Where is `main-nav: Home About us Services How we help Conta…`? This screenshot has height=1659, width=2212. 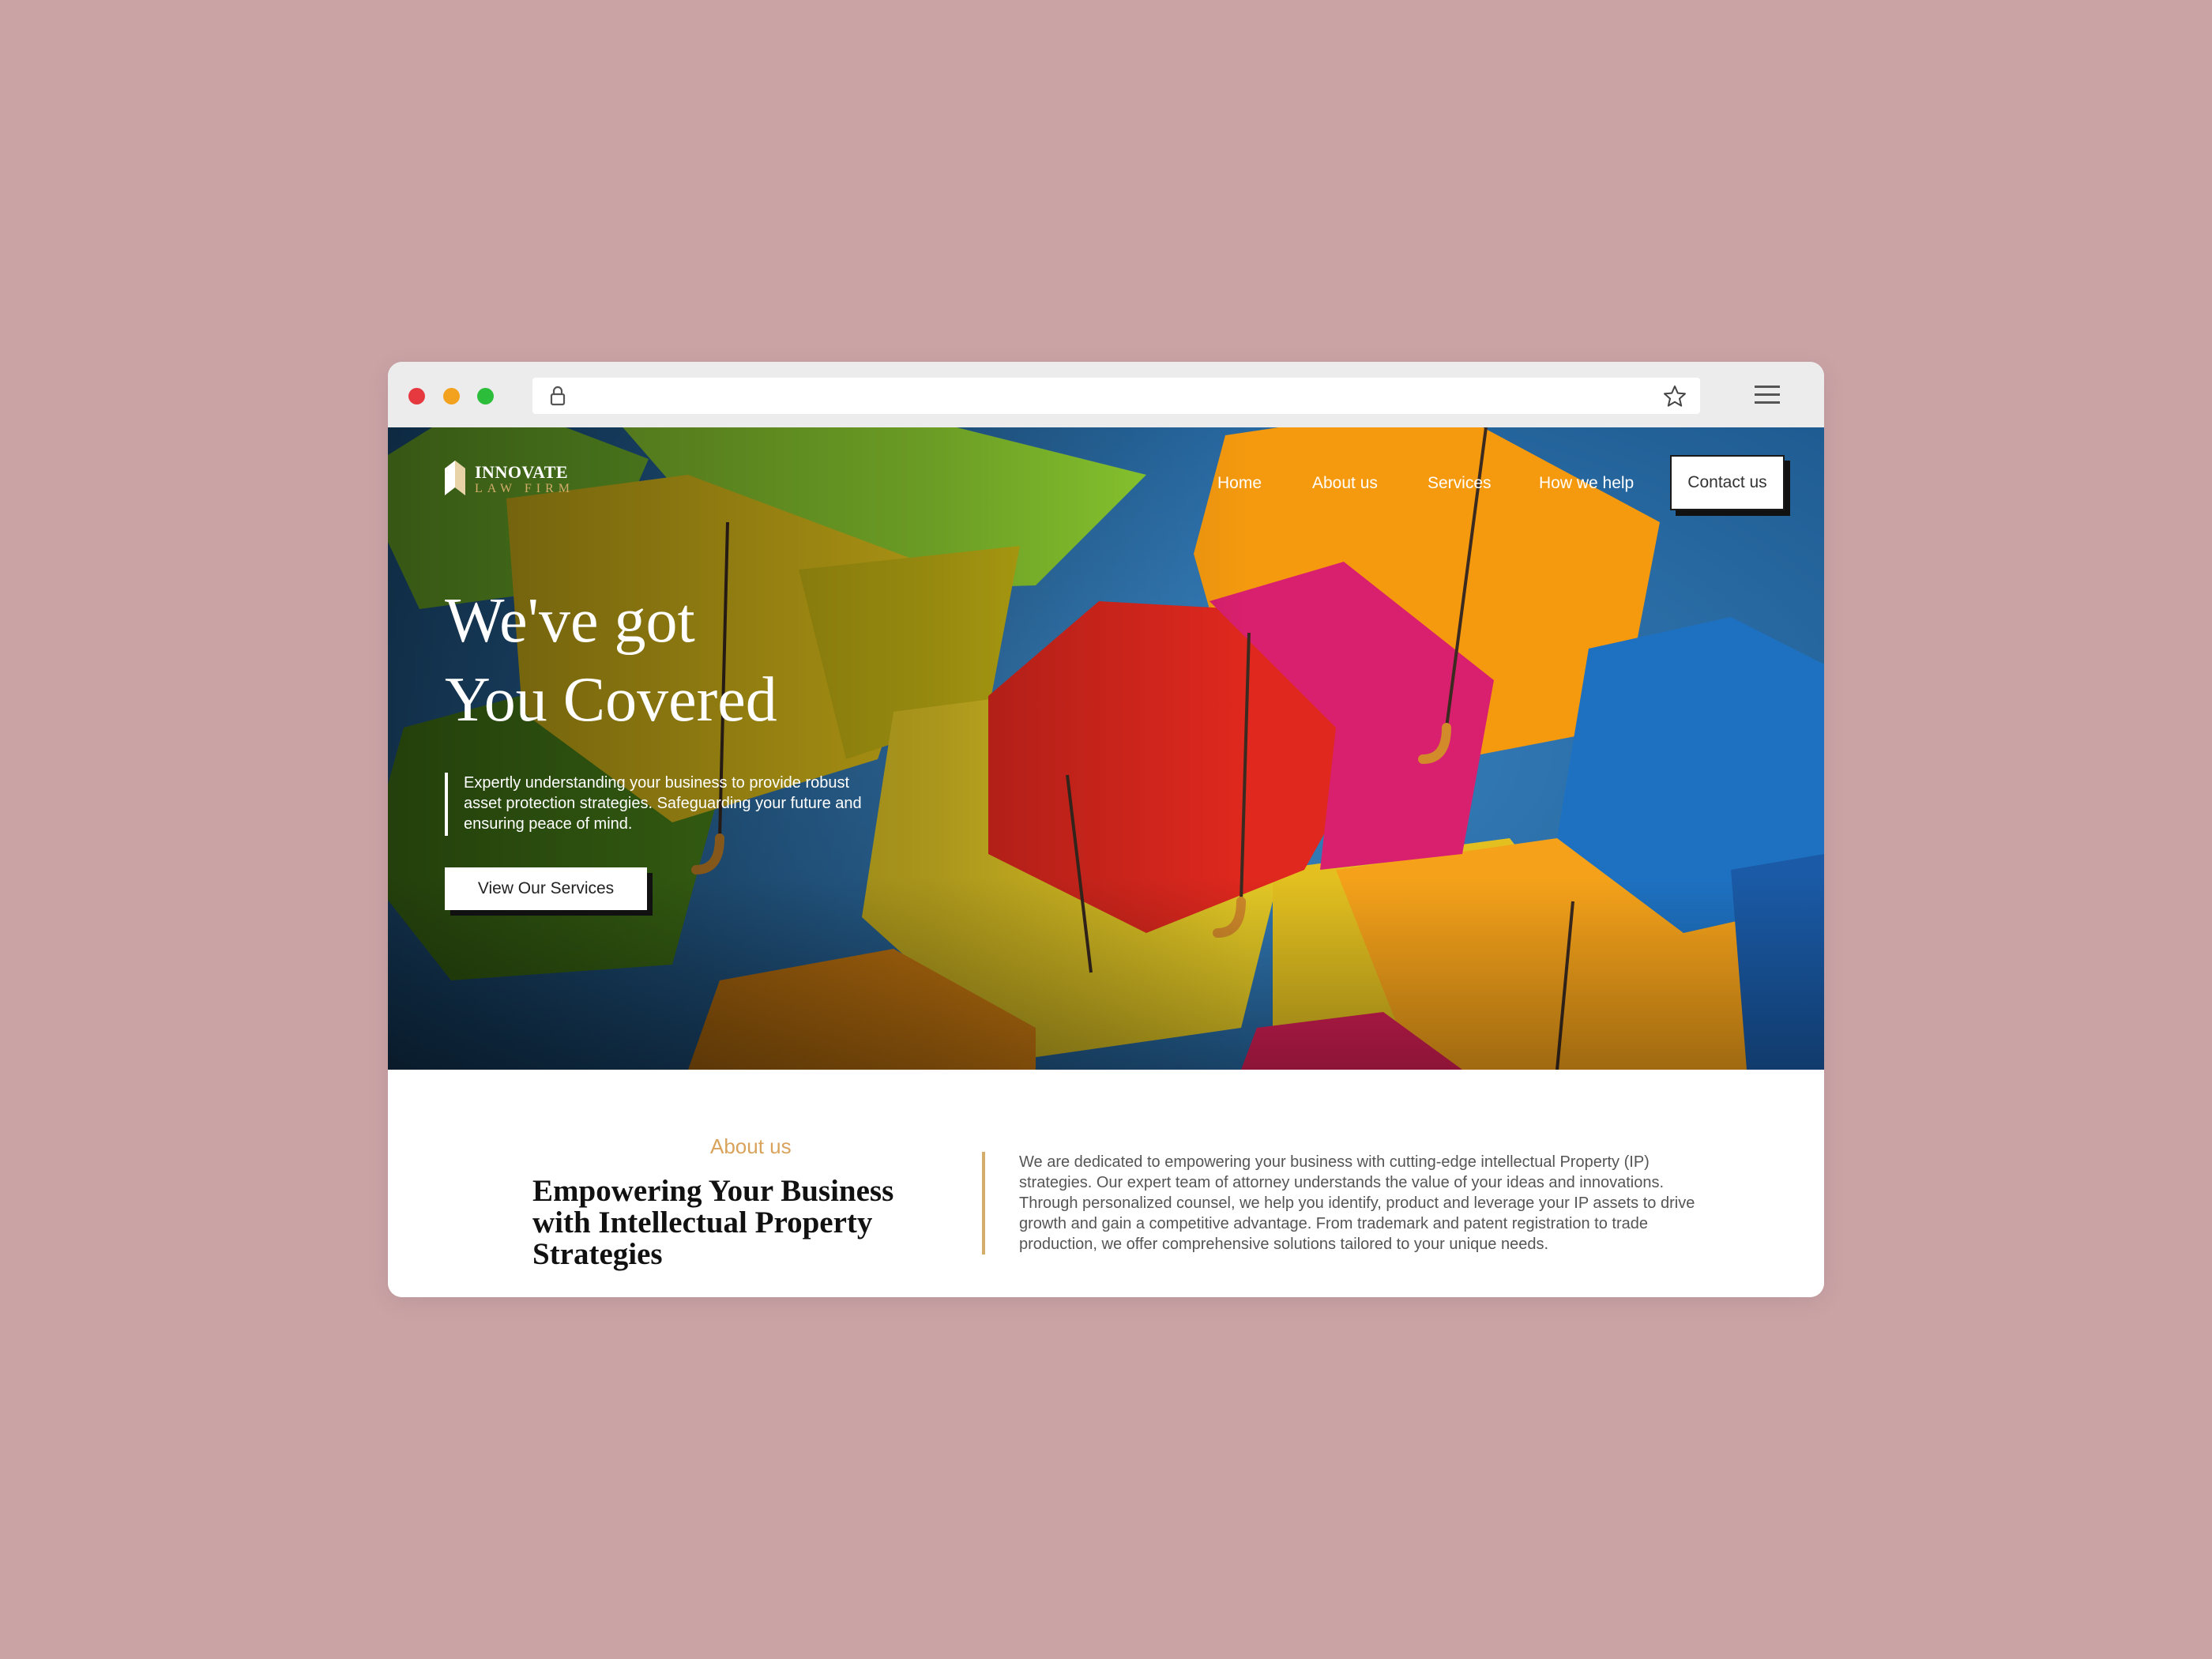 main-nav: Home About us Services How we help Conta… is located at coordinates (1106, 484).